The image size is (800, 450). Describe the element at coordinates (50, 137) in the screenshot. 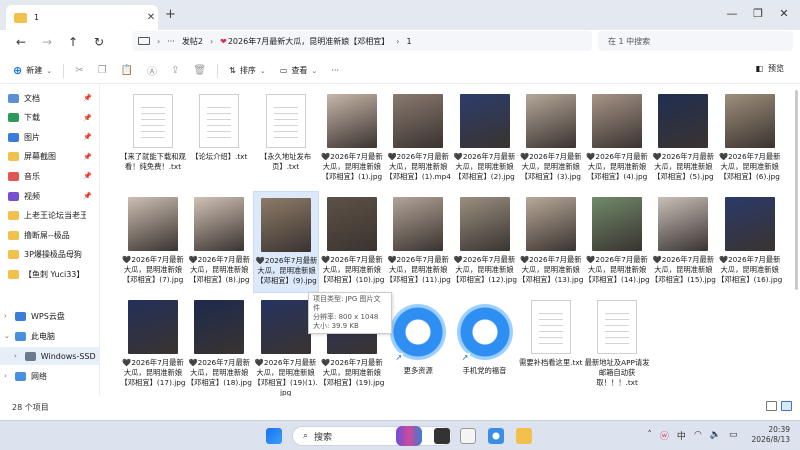

I see `sidebar-item: 图片 📌` at that location.